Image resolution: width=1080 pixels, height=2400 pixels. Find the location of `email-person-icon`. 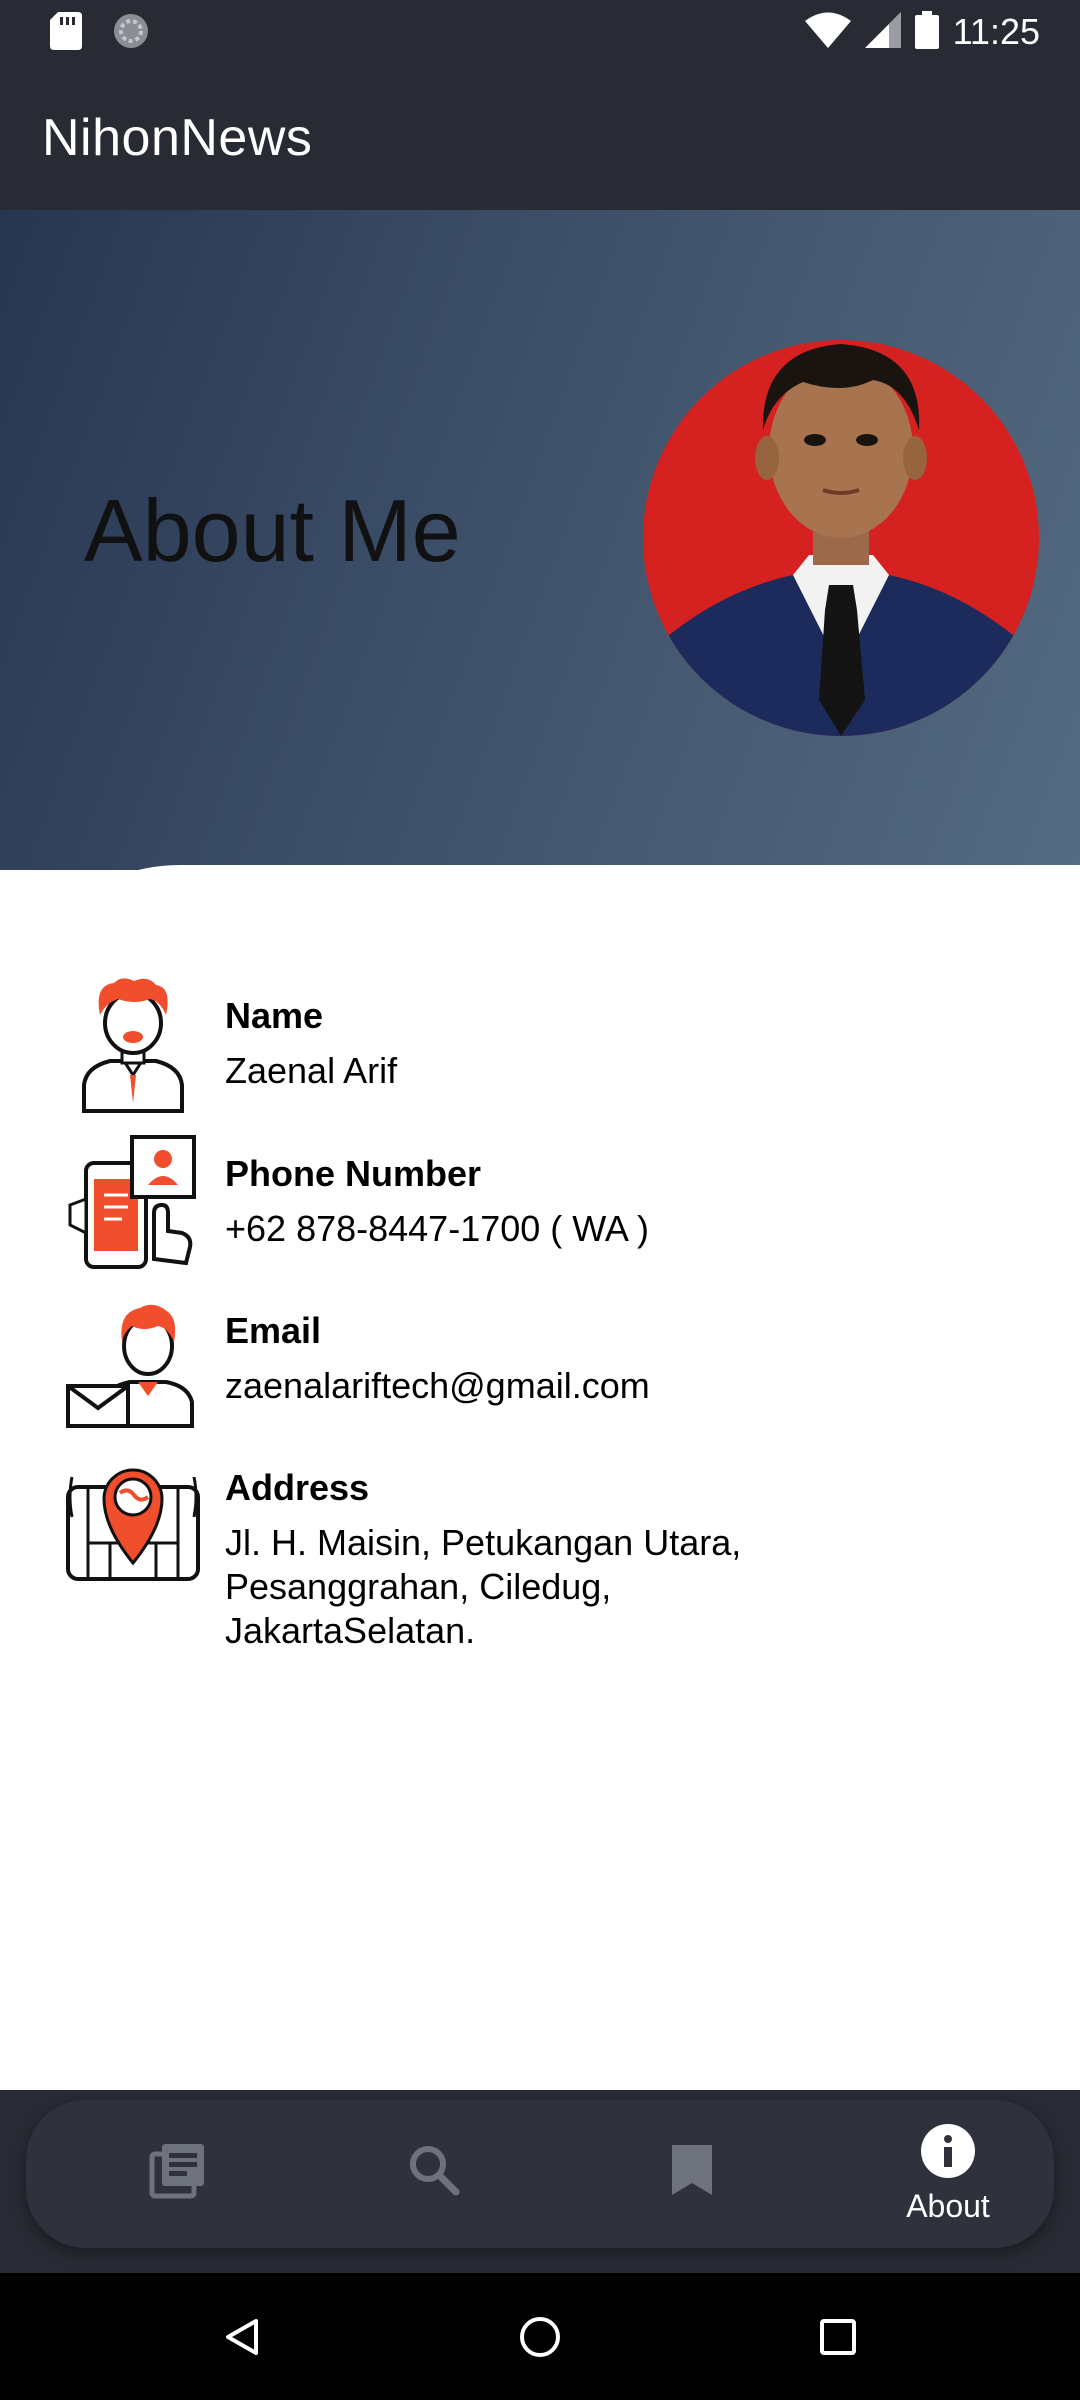

email-person-icon is located at coordinates (133, 1359).